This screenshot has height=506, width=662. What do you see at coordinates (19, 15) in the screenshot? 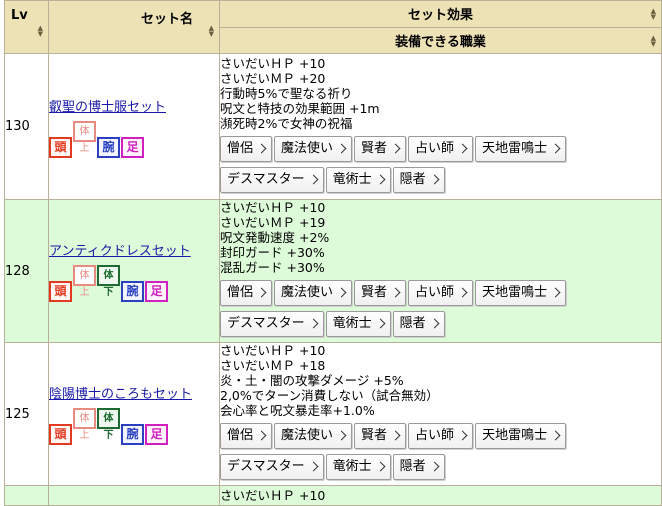
I see `lv-header-label: Lv` at bounding box center [19, 15].